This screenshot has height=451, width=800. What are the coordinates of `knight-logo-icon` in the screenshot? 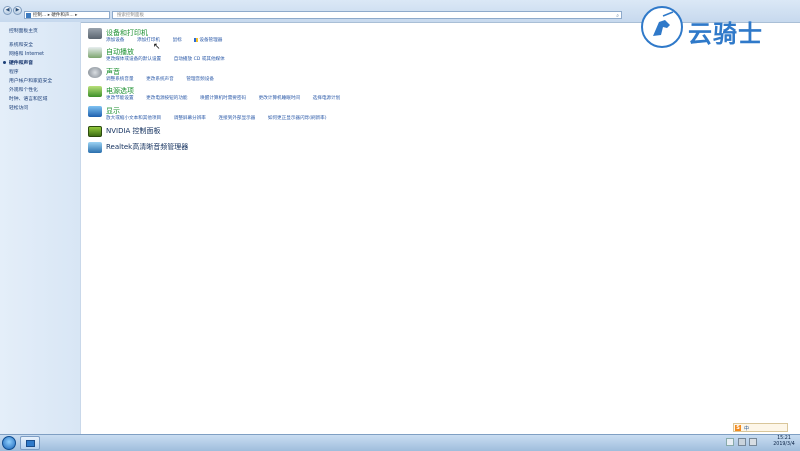 It's located at (662, 27).